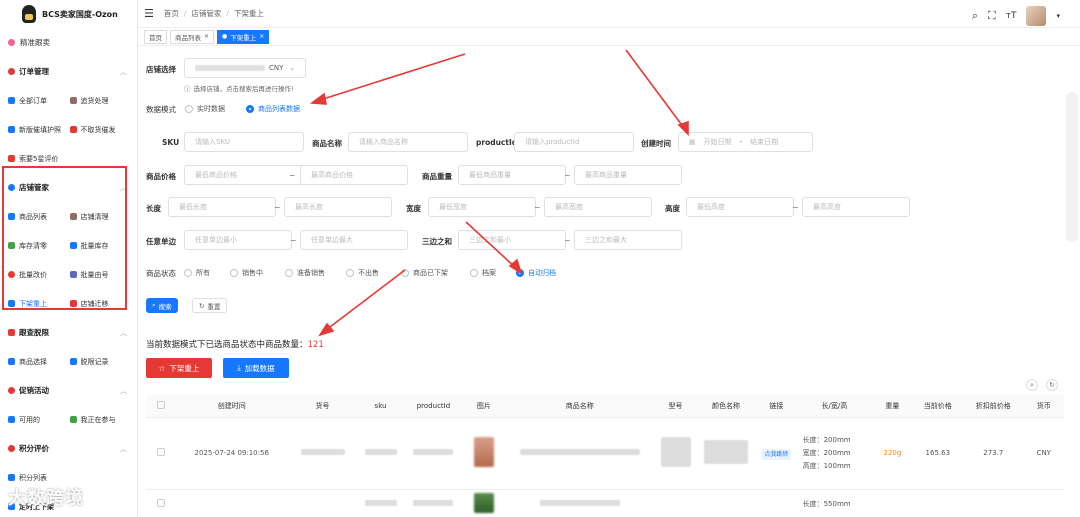 This screenshot has width=1080, height=517. Describe the element at coordinates (354, 240) in the screenshot. I see `side-max-input: 任意单边最大` at that location.